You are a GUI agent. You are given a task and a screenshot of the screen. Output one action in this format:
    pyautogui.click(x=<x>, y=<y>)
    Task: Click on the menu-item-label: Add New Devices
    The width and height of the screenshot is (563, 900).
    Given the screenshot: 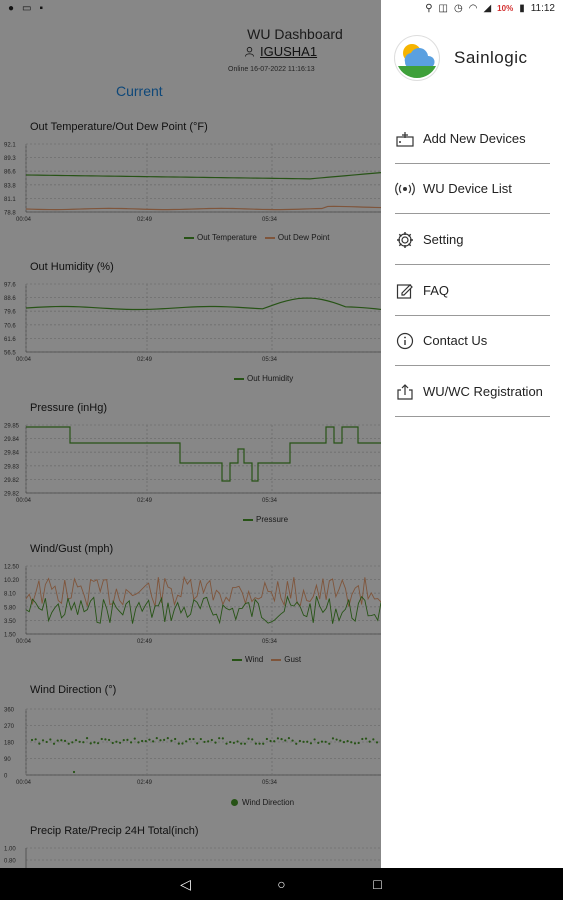 What is the action you would take?
    pyautogui.click(x=474, y=138)
    